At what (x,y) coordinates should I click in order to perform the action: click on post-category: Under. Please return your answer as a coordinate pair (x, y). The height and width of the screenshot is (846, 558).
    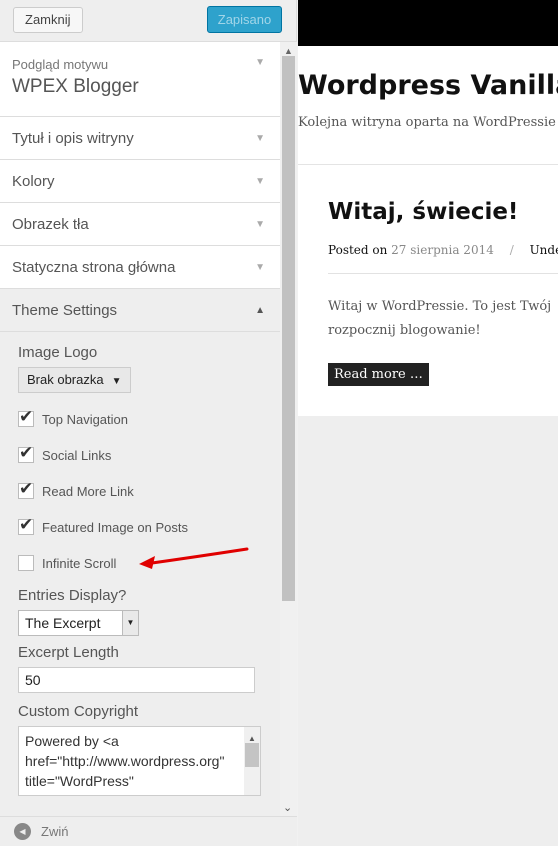
    Looking at the image, I should click on (543, 250).